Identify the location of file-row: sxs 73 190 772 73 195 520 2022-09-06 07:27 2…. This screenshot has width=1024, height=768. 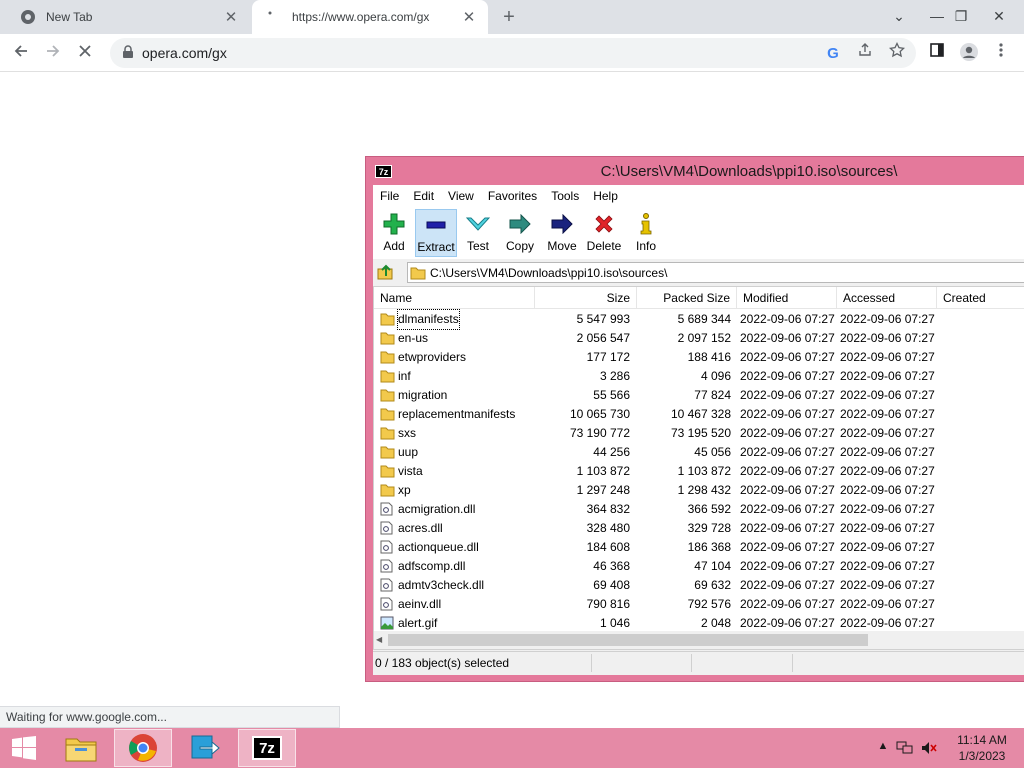
(699, 433).